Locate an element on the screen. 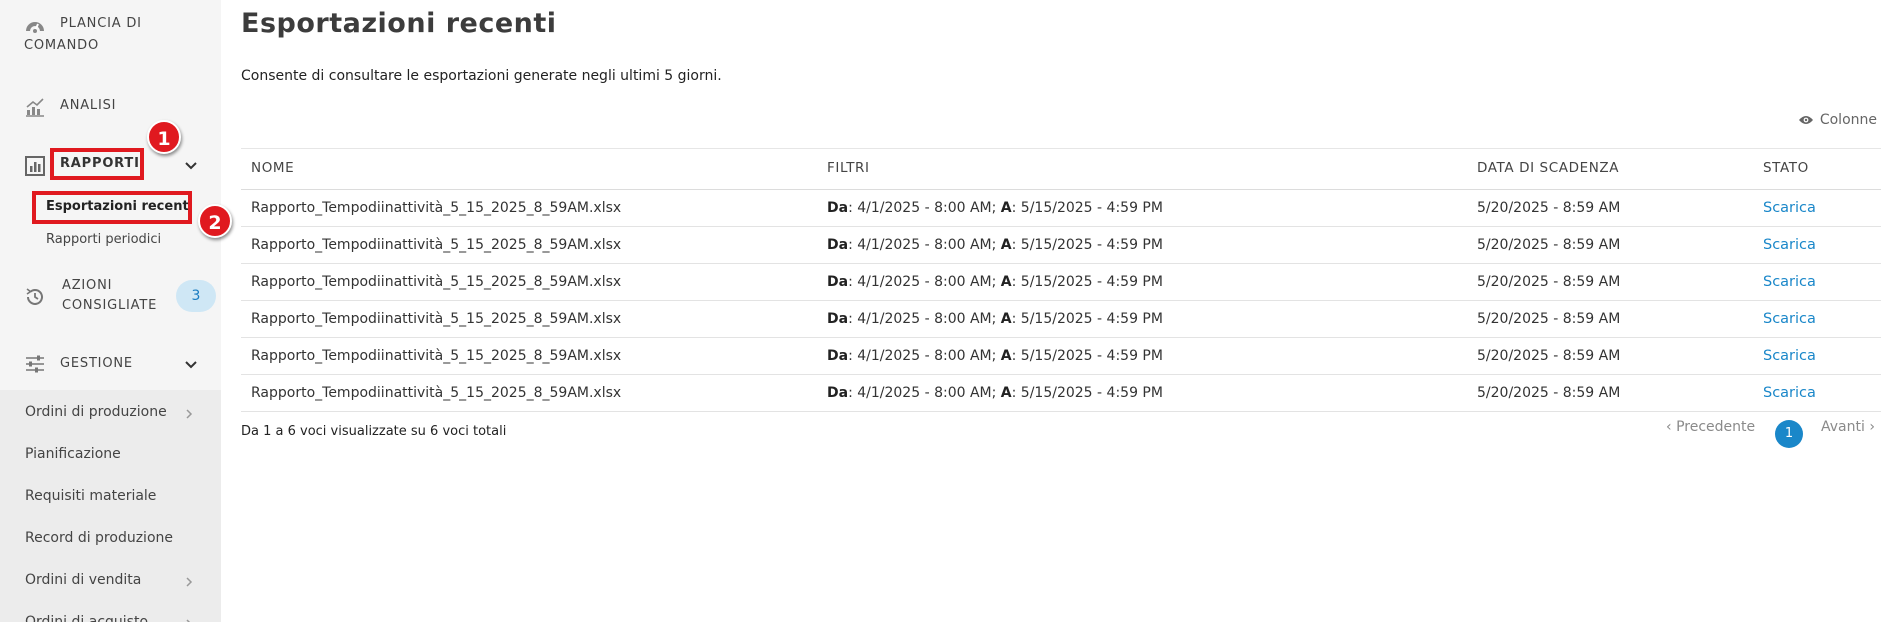  columns-button-label: Colonne is located at coordinates (1848, 120).